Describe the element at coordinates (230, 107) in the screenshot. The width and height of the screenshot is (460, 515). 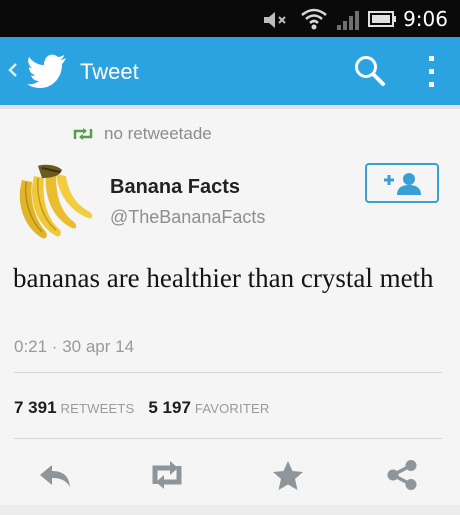
I see `action-bar-shadow` at that location.